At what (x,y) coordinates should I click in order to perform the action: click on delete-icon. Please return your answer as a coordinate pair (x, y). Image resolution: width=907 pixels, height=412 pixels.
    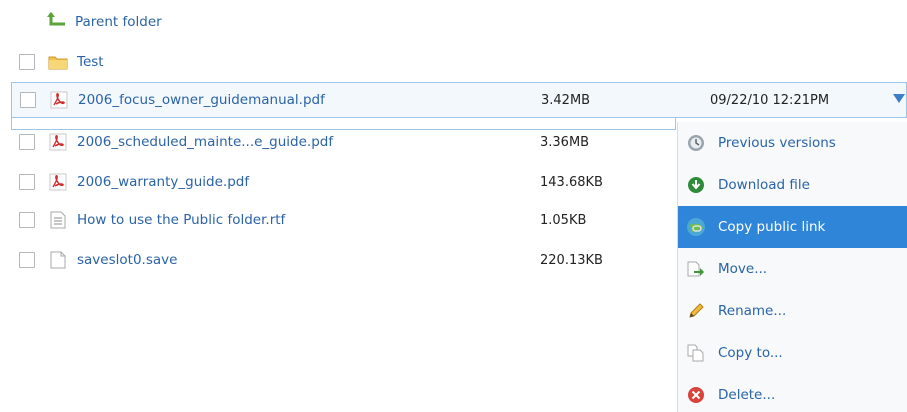
    Looking at the image, I should click on (696, 395).